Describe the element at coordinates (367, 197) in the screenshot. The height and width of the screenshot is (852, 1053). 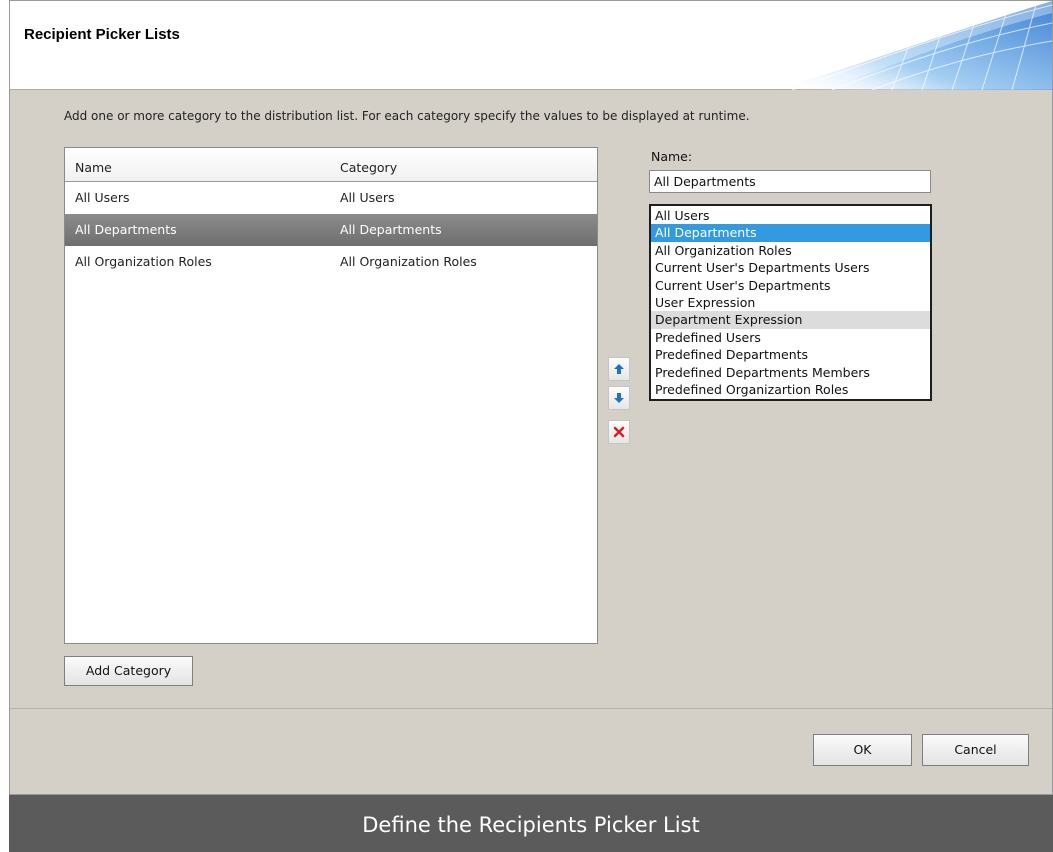
I see `row-category: All Users` at that location.